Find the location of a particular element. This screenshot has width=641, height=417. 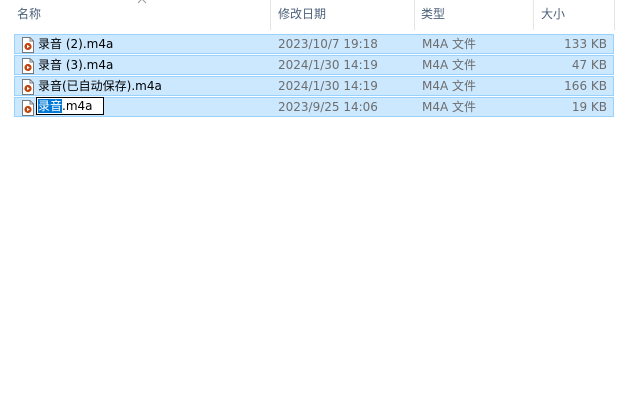

file-row: 录音 (3).m4a 2024/1/30 14:19 M4A 文件 47 KB is located at coordinates (314, 65).